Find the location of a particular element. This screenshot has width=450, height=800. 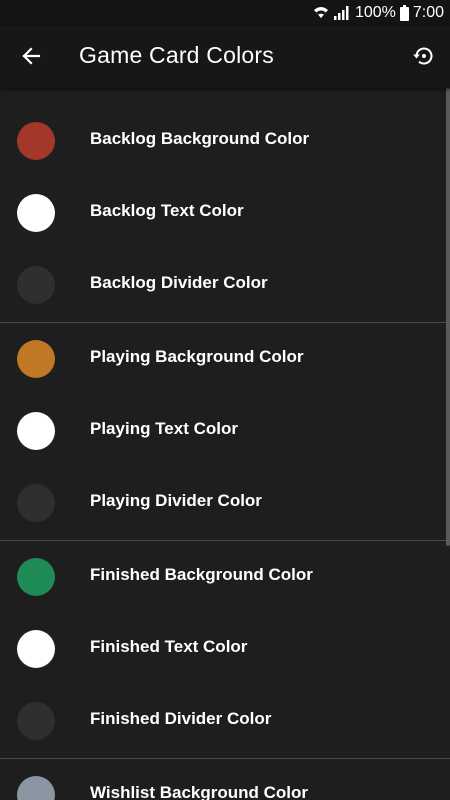

list-item-label: Finished Divider Color is located at coordinates (181, 718).